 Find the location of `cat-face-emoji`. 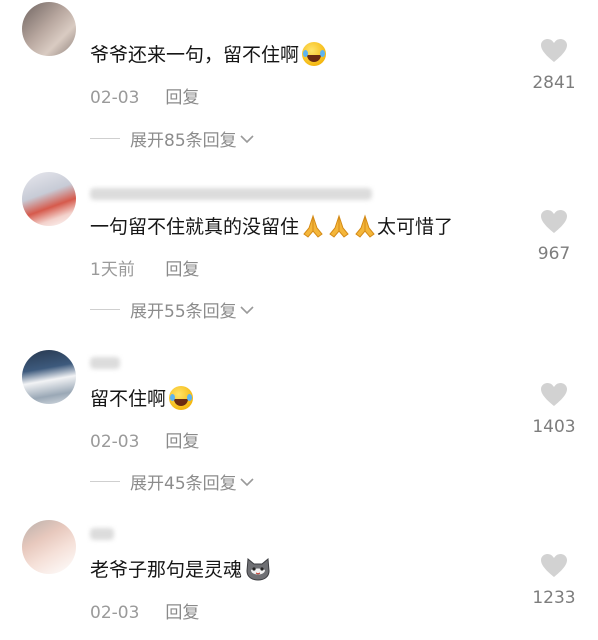

cat-face-emoji is located at coordinates (258, 569).